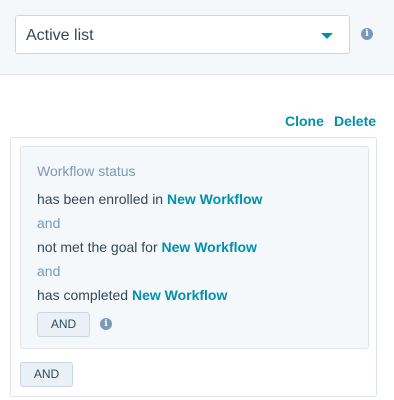 This screenshot has height=400, width=394. I want to click on list-type-select-value: Active list, so click(60, 35).